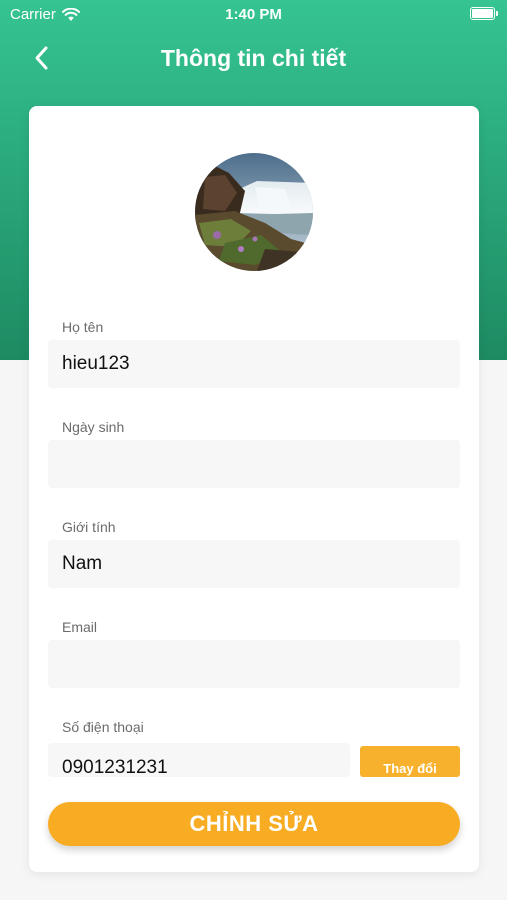 Image resolution: width=507 pixels, height=900 pixels. Describe the element at coordinates (254, 464) in the screenshot. I see `birthday-field` at that location.